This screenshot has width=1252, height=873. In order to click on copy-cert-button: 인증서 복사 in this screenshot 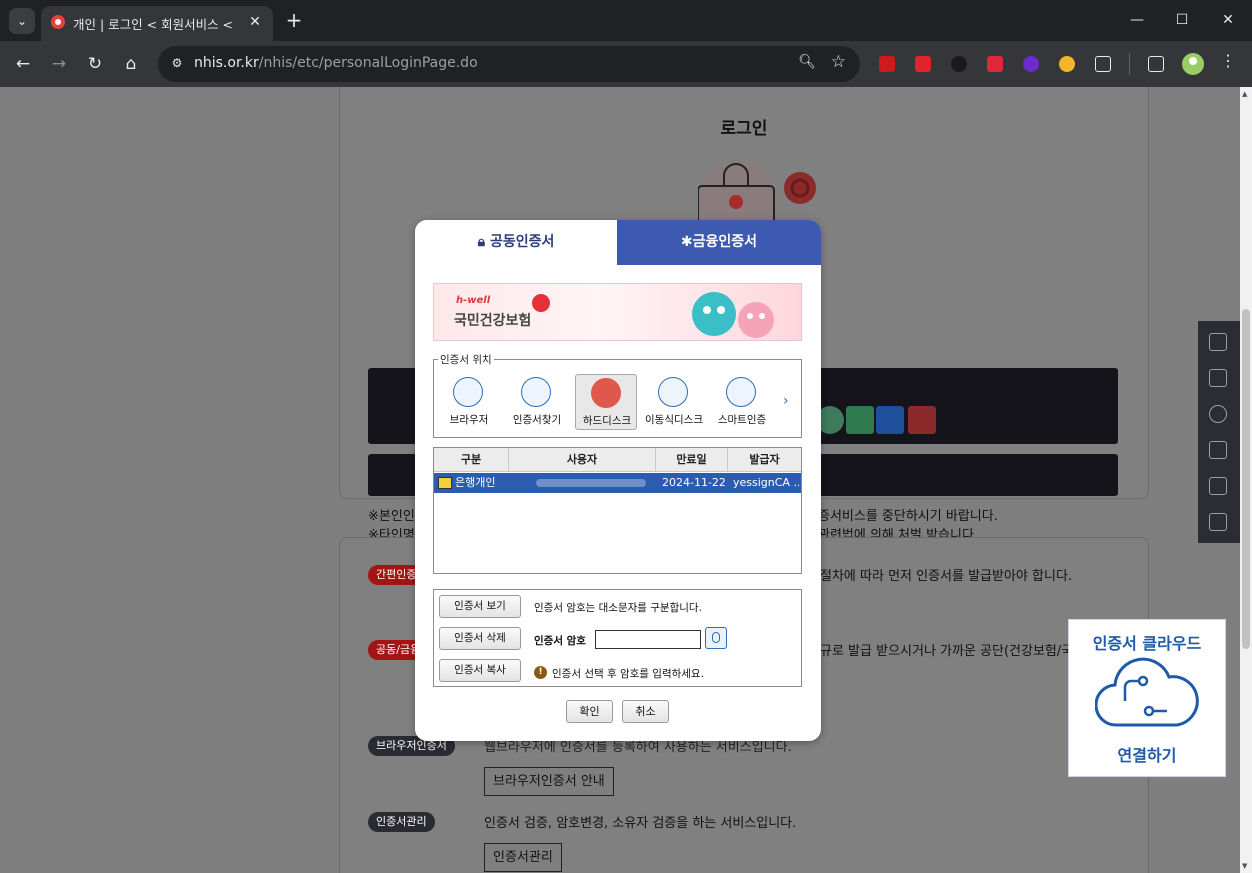, I will do `click(480, 670)`.